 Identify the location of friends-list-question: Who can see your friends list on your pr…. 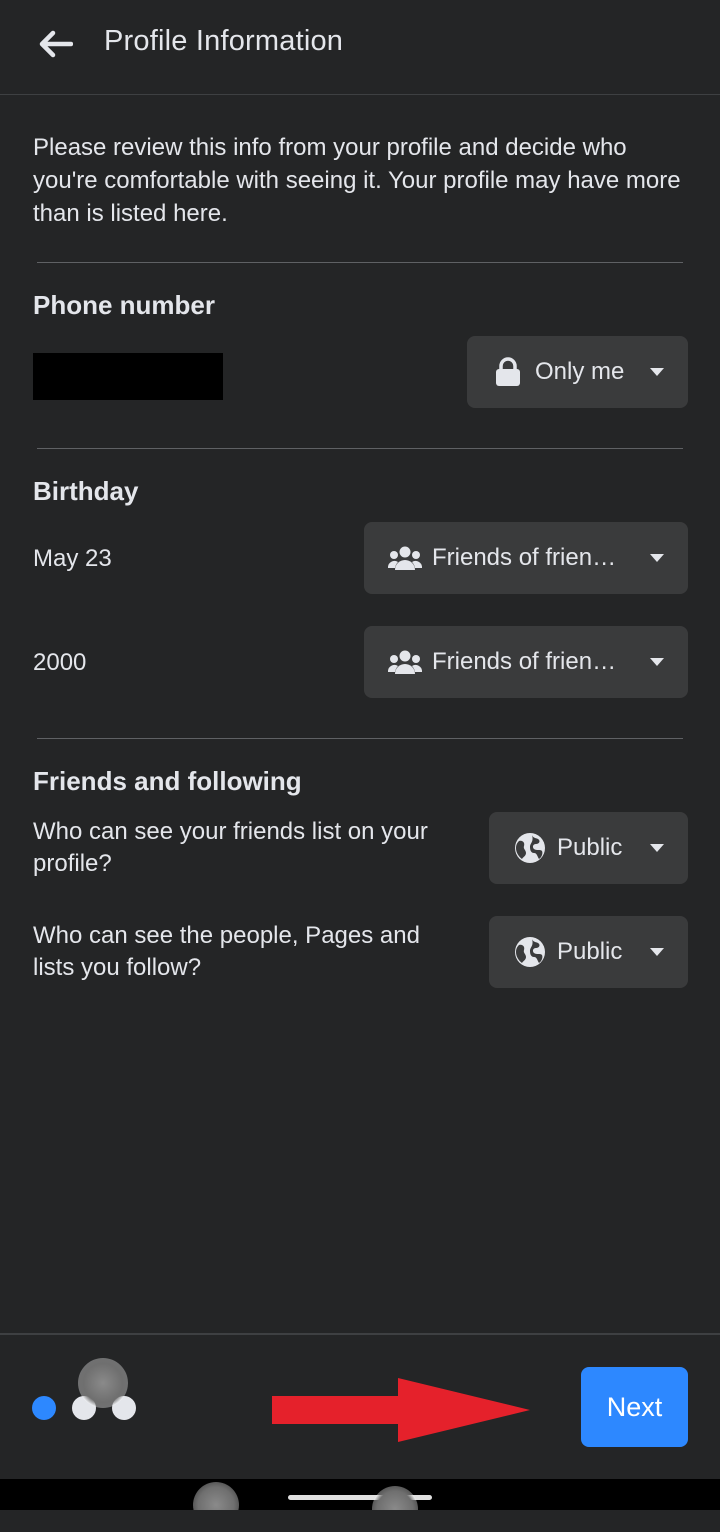
(230, 847).